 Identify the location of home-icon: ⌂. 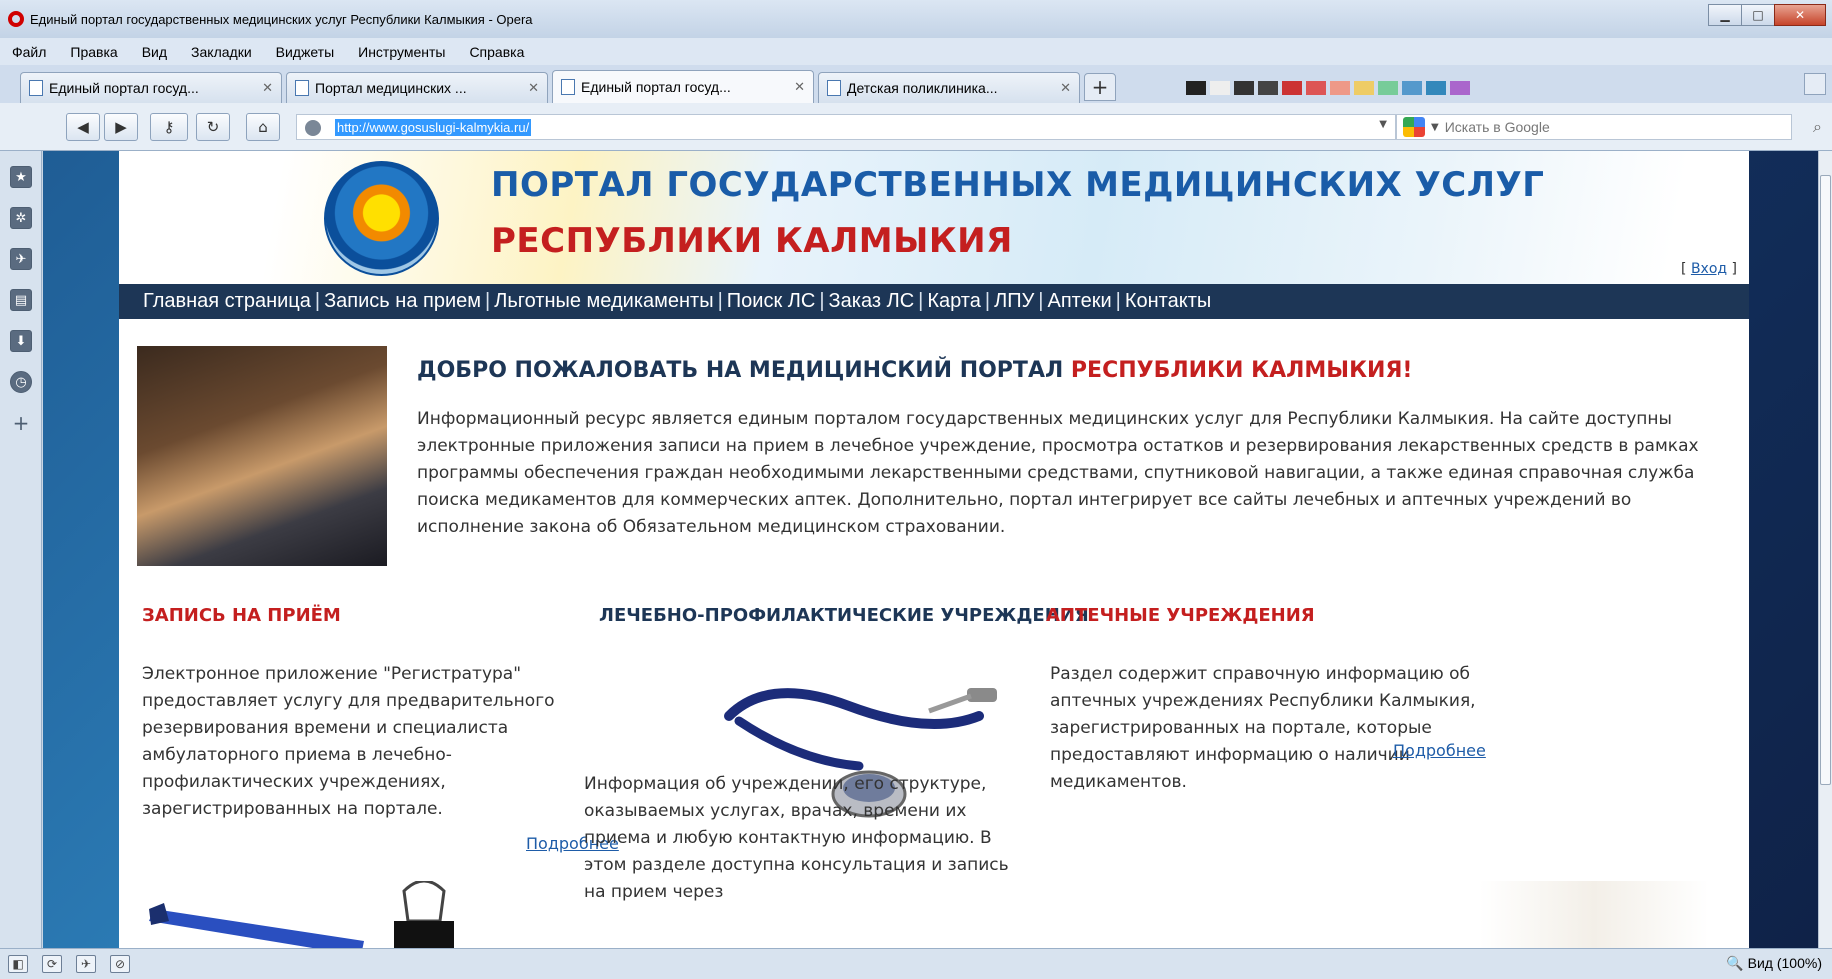
(263, 127).